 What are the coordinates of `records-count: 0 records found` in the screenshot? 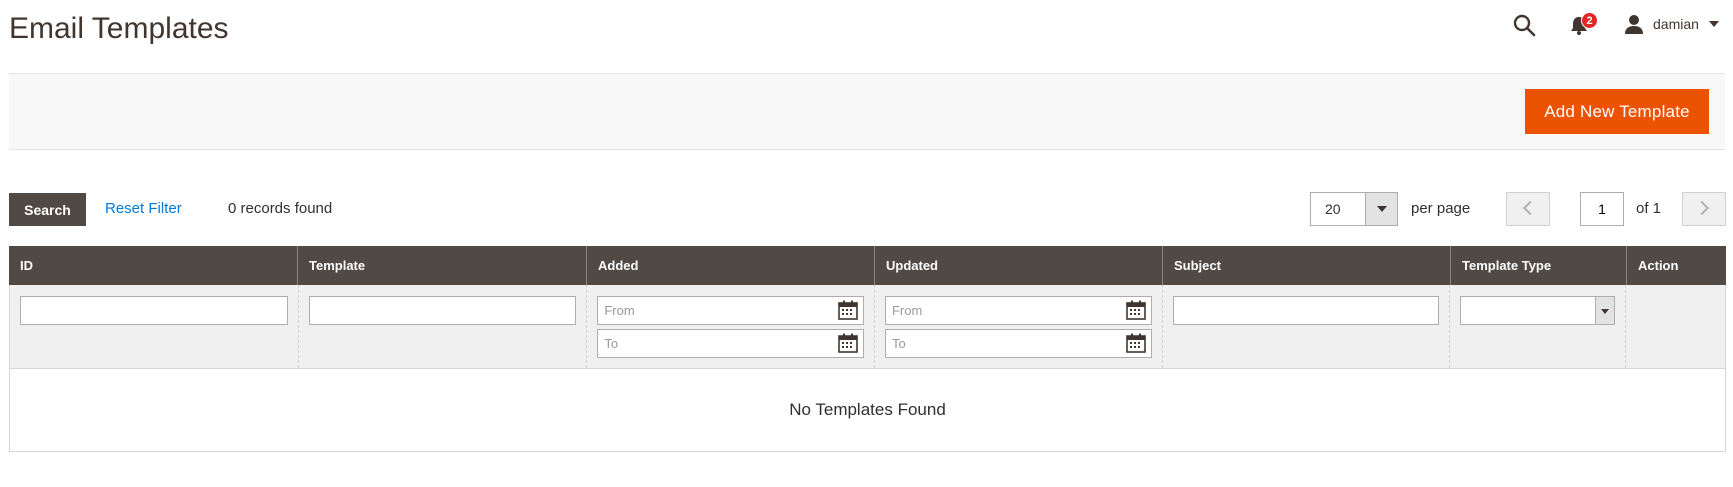 It's located at (280, 208).